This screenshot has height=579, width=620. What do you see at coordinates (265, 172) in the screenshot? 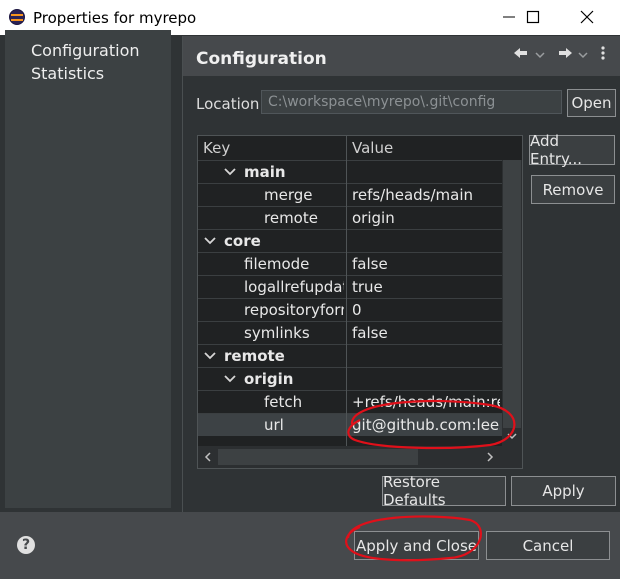
I see `row-key: main` at bounding box center [265, 172].